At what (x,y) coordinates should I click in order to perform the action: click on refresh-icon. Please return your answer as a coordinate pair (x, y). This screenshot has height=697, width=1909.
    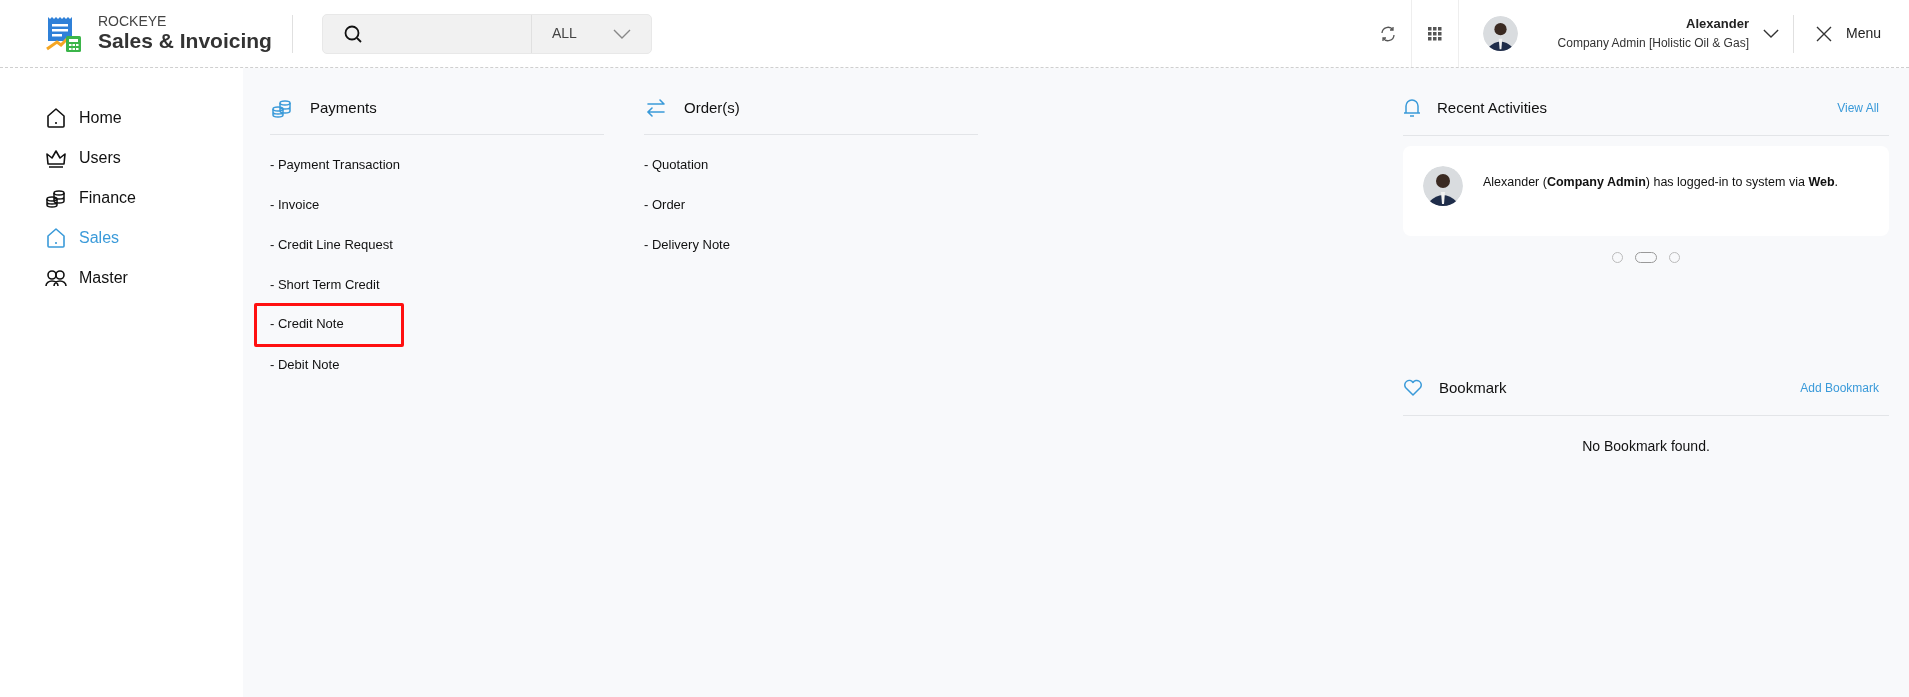
    Looking at the image, I should click on (1387, 33).